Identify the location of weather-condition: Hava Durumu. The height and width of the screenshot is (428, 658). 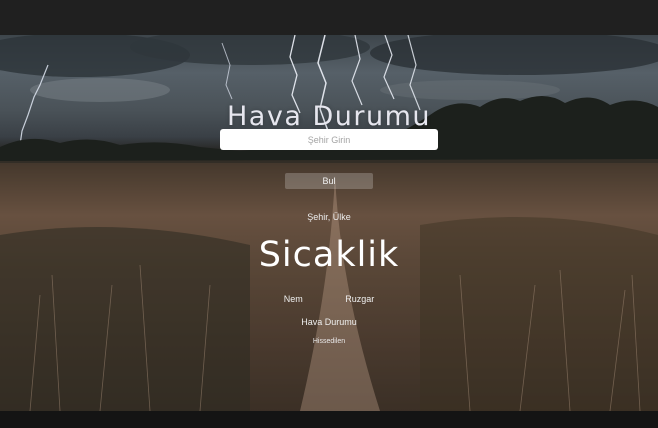
(329, 322).